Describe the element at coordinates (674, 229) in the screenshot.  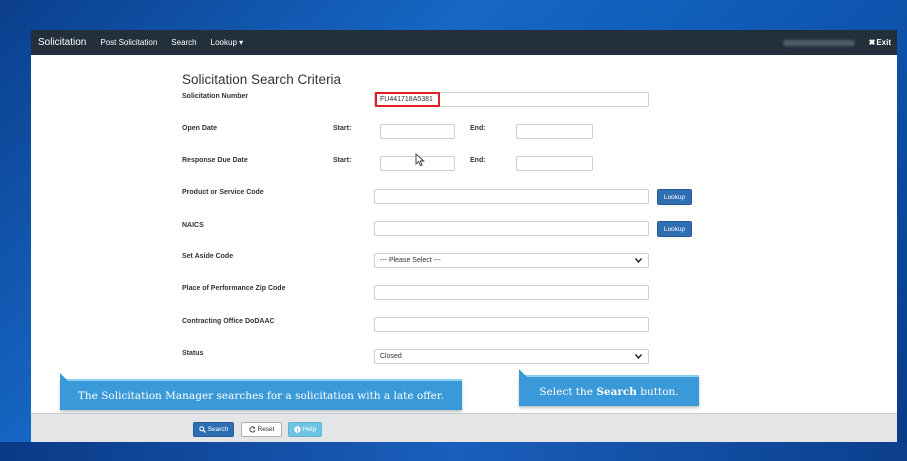
I see `naics-lookup-button: Lookup` at that location.